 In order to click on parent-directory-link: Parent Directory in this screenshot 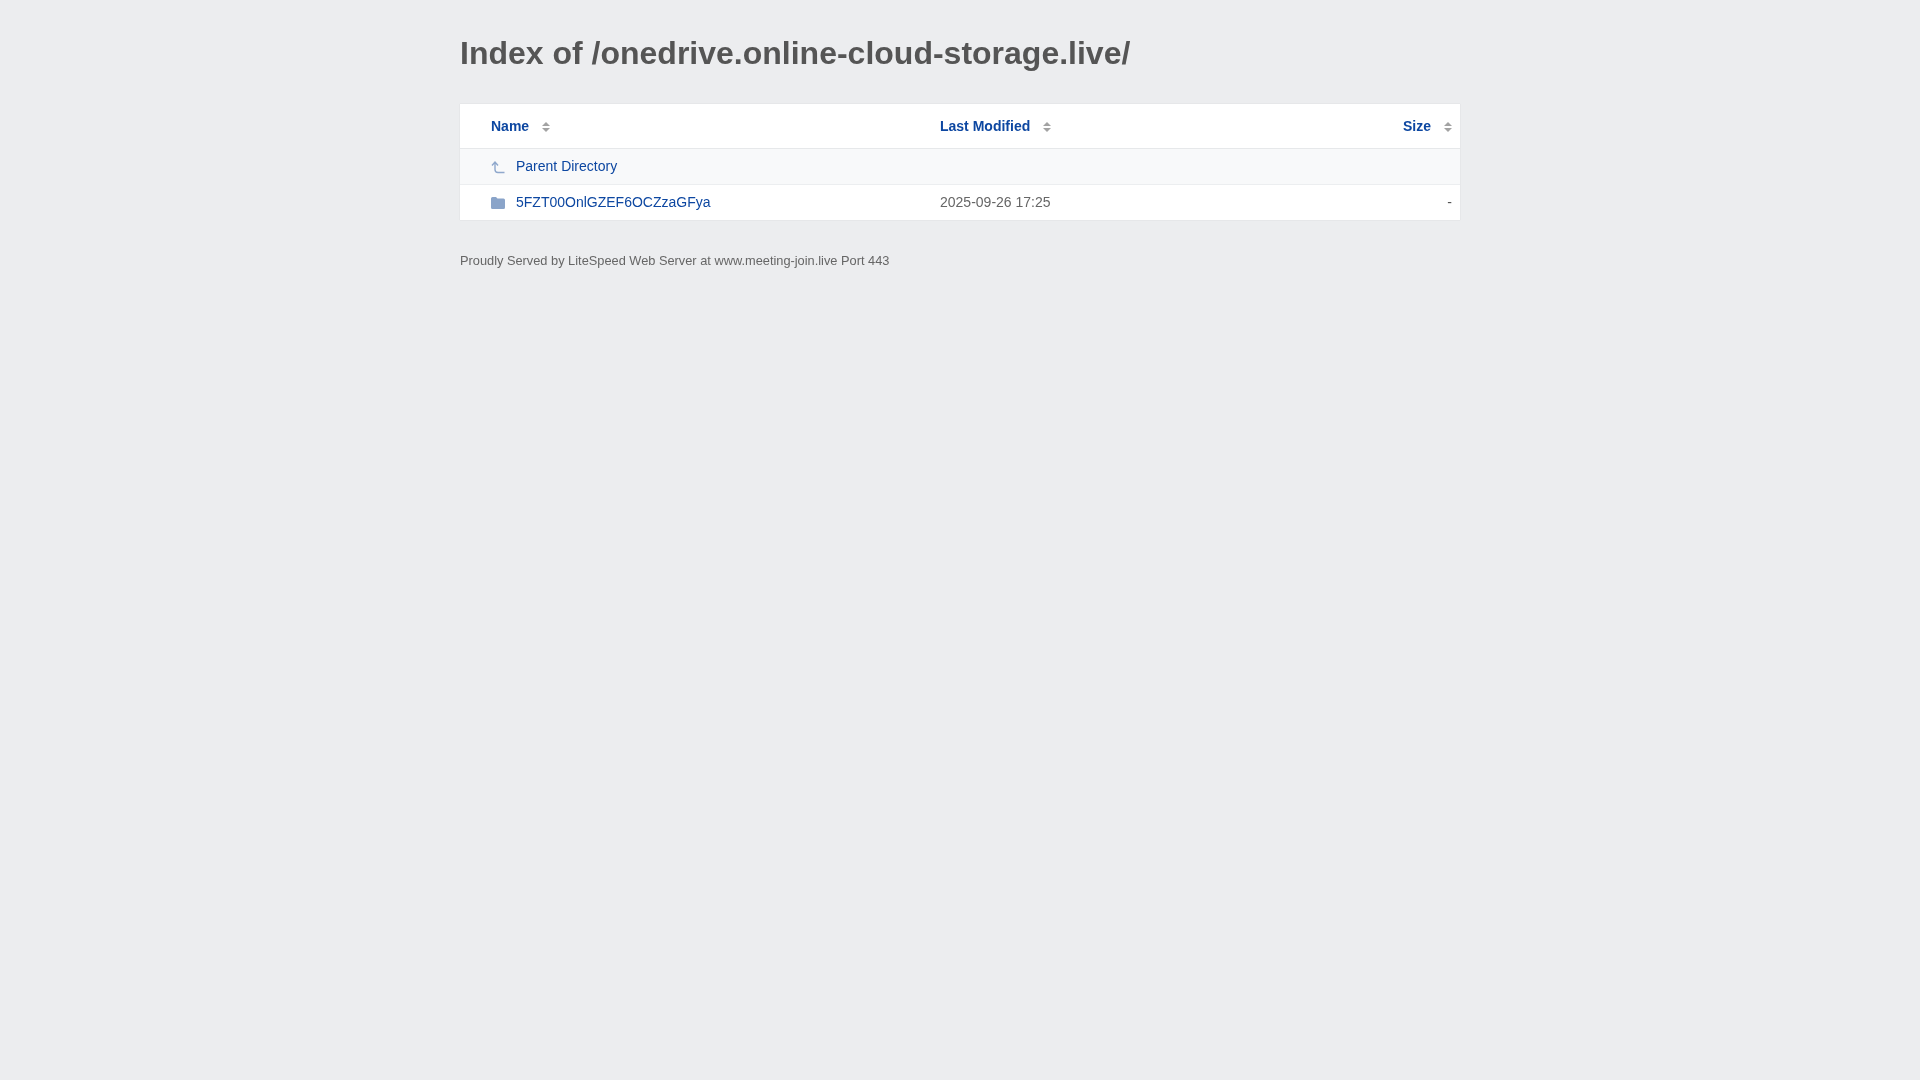, I will do `click(567, 165)`.